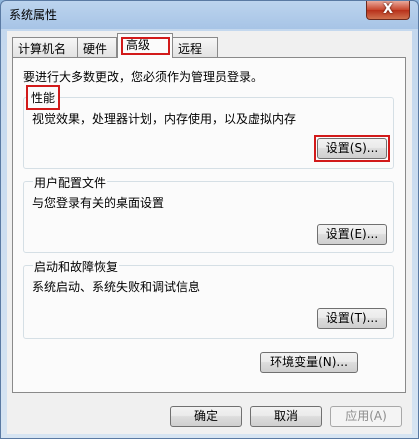 The height and width of the screenshot is (439, 419). Describe the element at coordinates (33, 15) in the screenshot. I see `window-title: 系统属性` at that location.